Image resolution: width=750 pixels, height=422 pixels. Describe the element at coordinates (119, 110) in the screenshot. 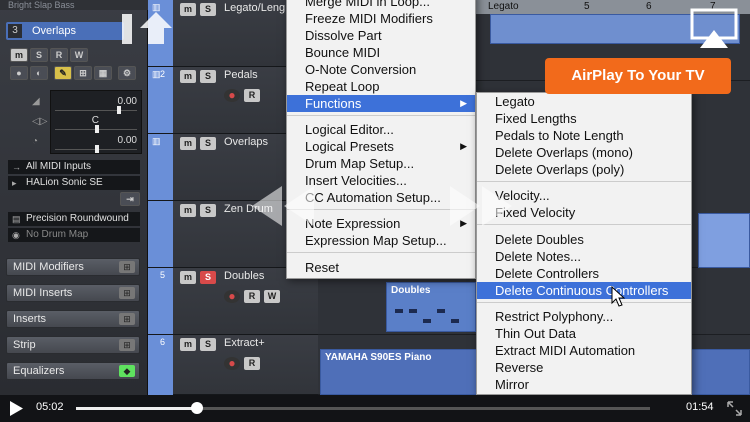

I see `volume-slider` at that location.